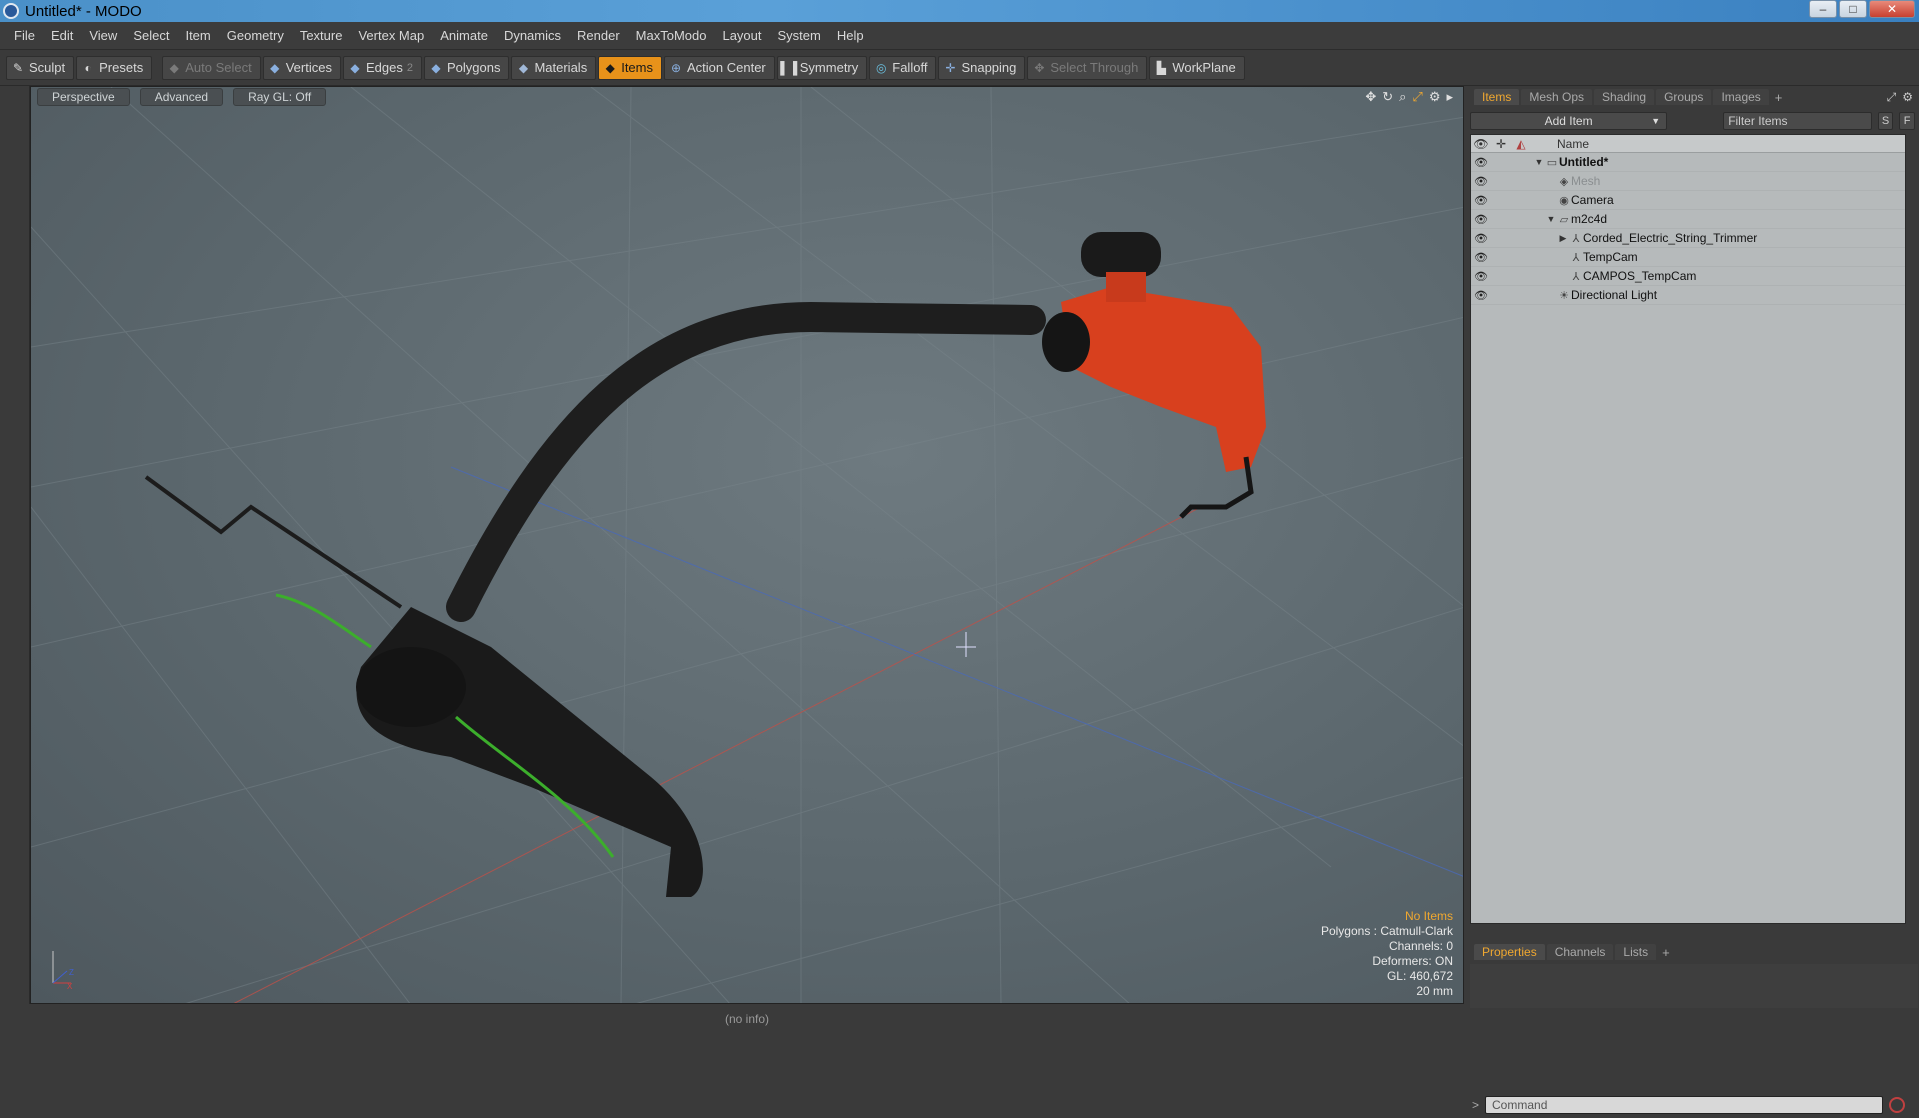 This screenshot has height=1118, width=1919. What do you see at coordinates (62, 36) in the screenshot?
I see `menu-edit: Edit` at bounding box center [62, 36].